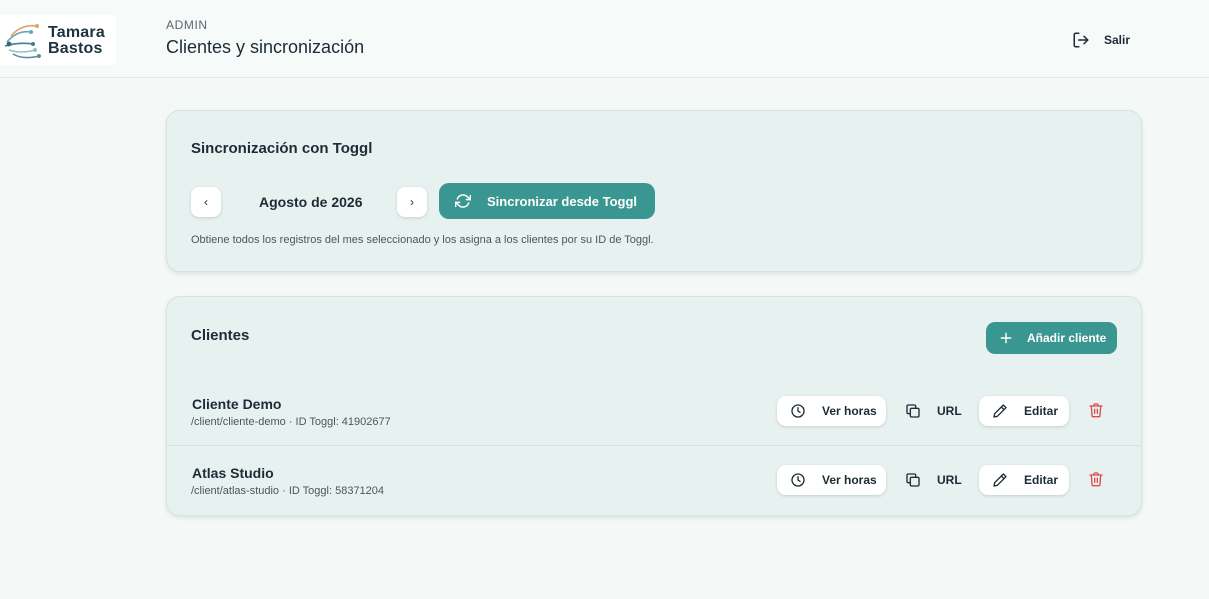  I want to click on refresh-icon, so click(463, 201).